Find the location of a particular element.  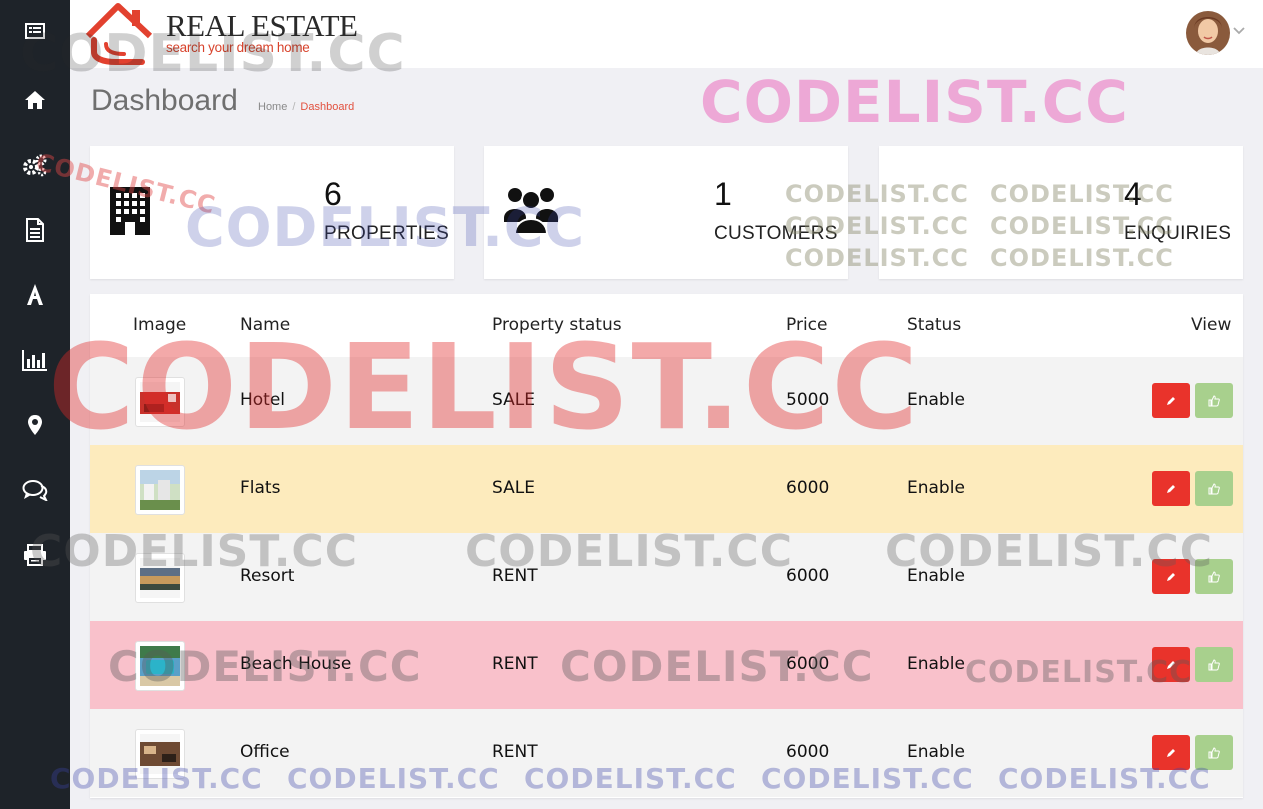

comments-icon is located at coordinates (35, 490).